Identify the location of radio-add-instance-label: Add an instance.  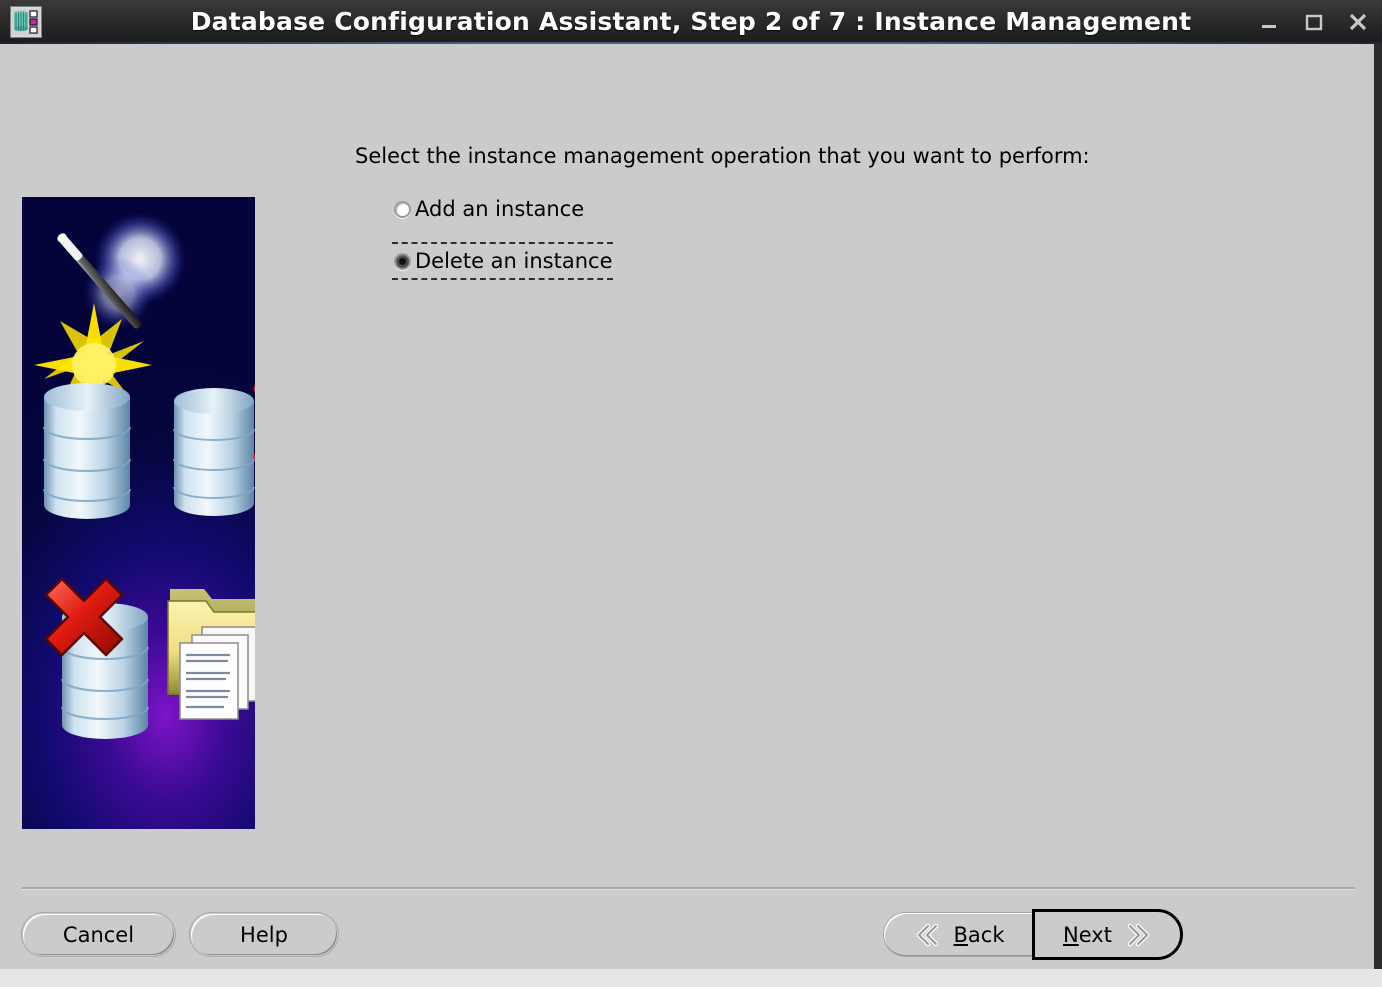
(500, 208).